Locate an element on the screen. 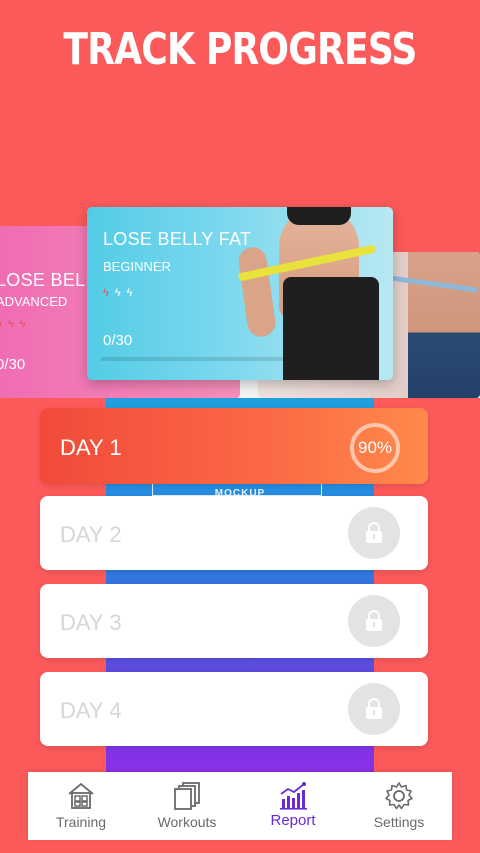 The height and width of the screenshot is (853, 480). nav-report: Report is located at coordinates (293, 806).